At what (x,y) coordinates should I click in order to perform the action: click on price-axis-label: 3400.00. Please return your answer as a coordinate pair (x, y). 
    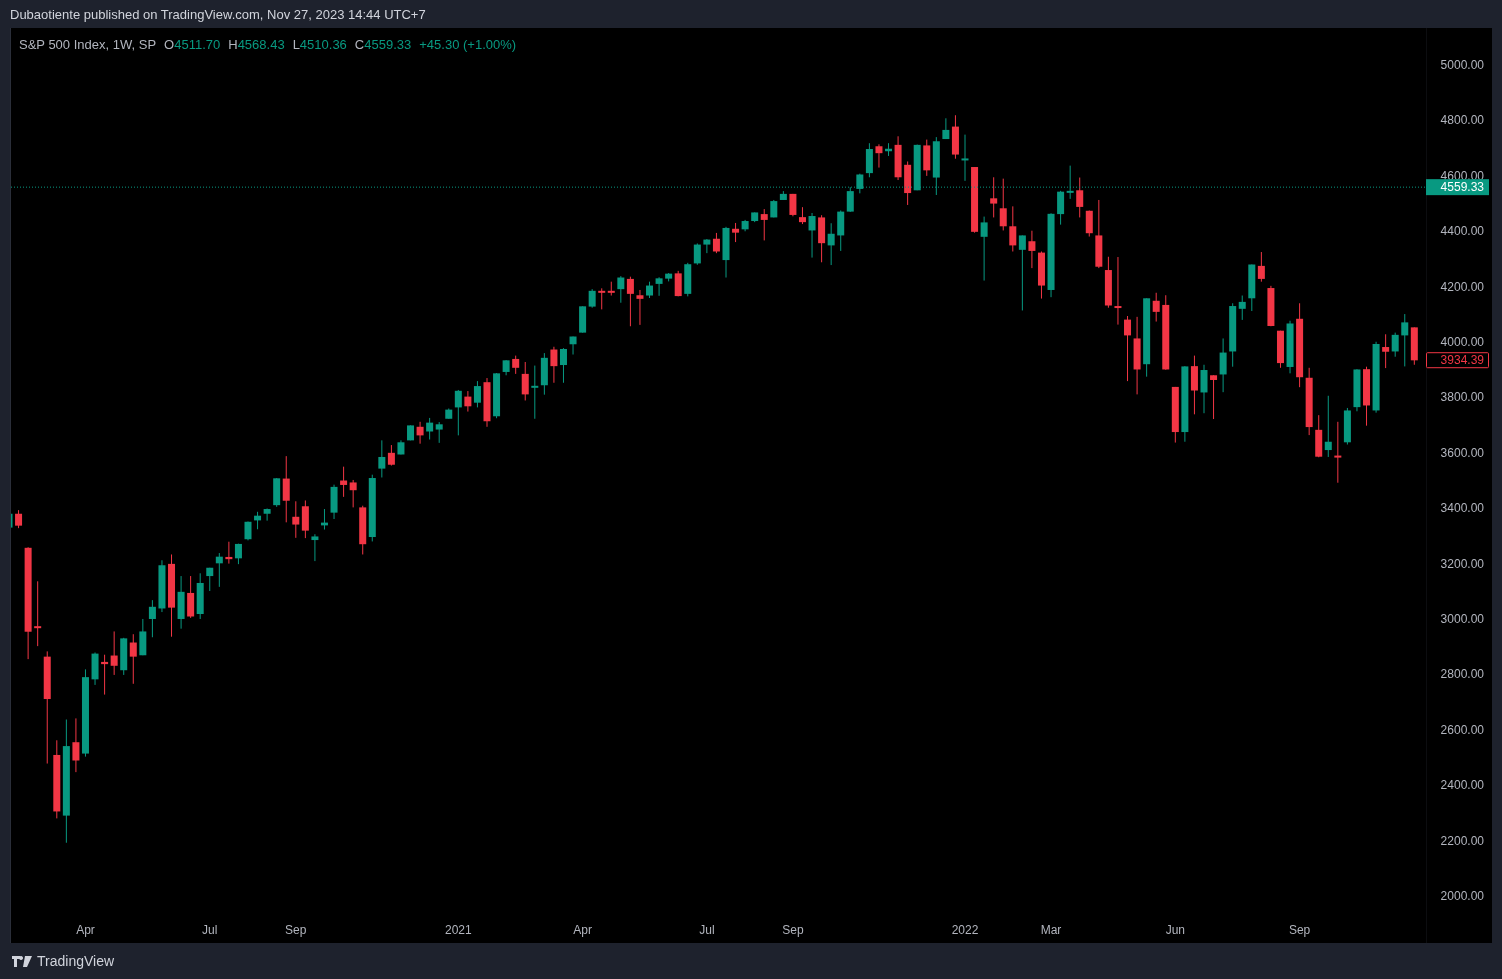
    Looking at the image, I should click on (1462, 508).